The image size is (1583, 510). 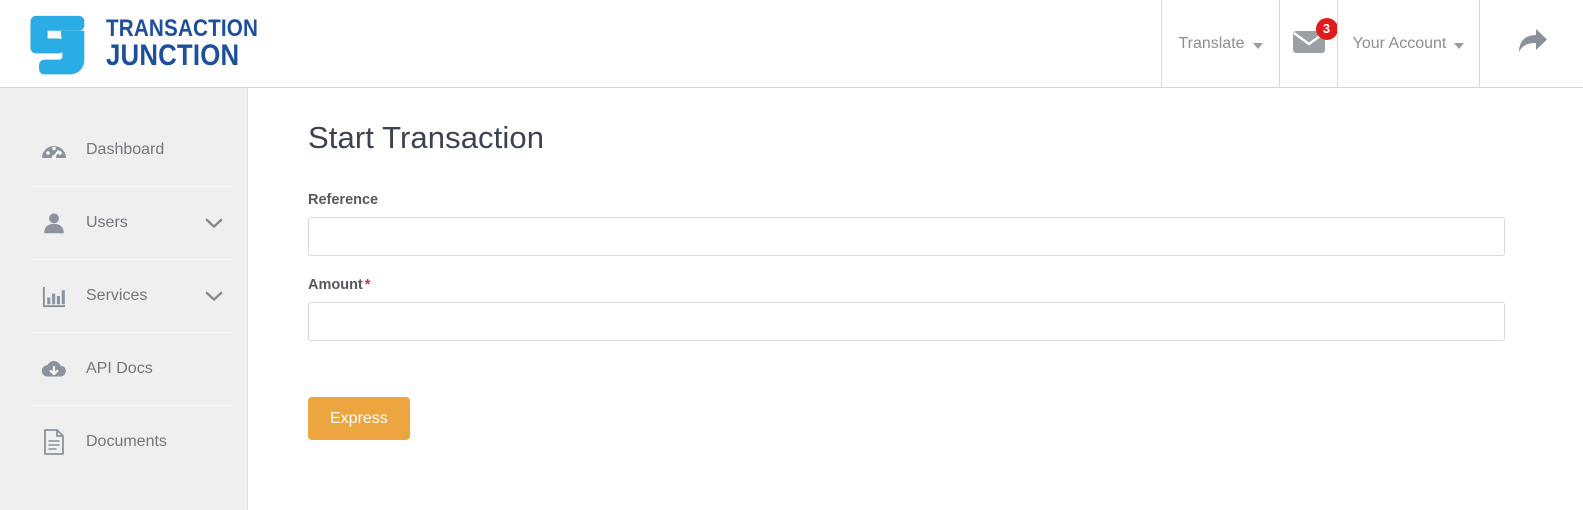 I want to click on amount-input, so click(x=906, y=321).